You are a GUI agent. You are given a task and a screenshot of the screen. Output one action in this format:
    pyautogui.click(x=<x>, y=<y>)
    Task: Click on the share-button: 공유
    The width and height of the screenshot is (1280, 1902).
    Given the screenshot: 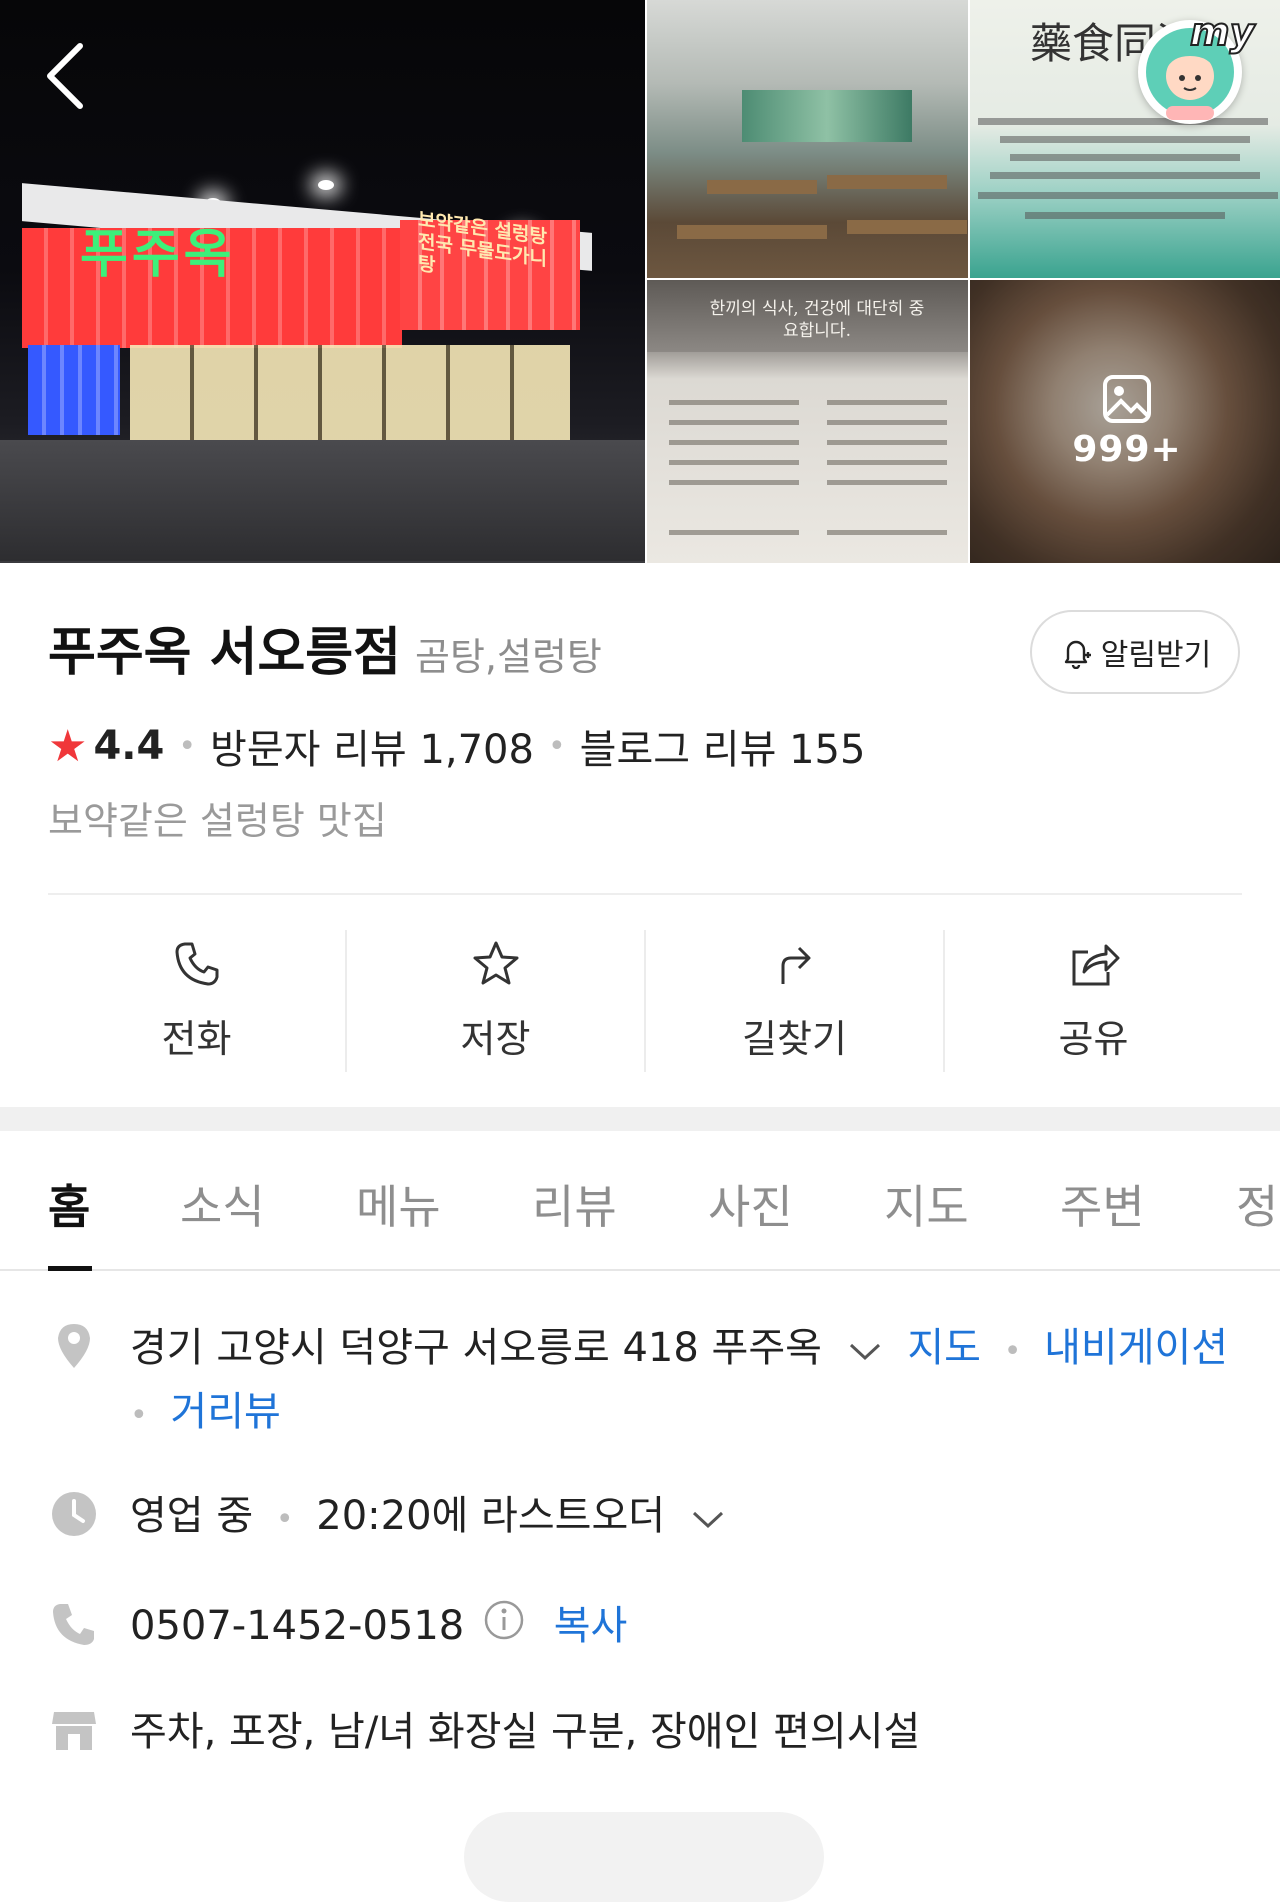 What is the action you would take?
    pyautogui.click(x=1093, y=1001)
    